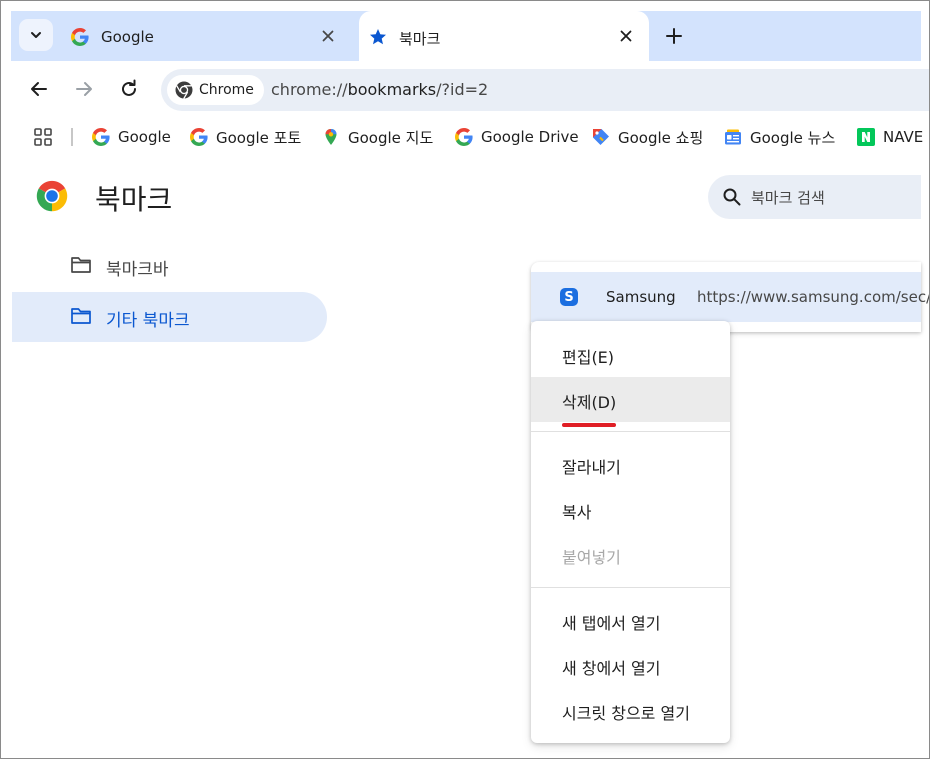  What do you see at coordinates (504, 36) in the screenshot?
I see `tab-bookmarks: 북마크` at bounding box center [504, 36].